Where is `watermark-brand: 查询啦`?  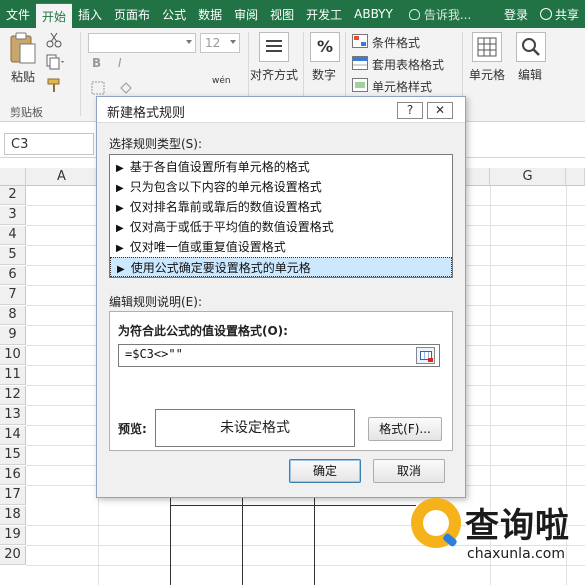
watermark-brand: 查询啦 is located at coordinates (517, 526).